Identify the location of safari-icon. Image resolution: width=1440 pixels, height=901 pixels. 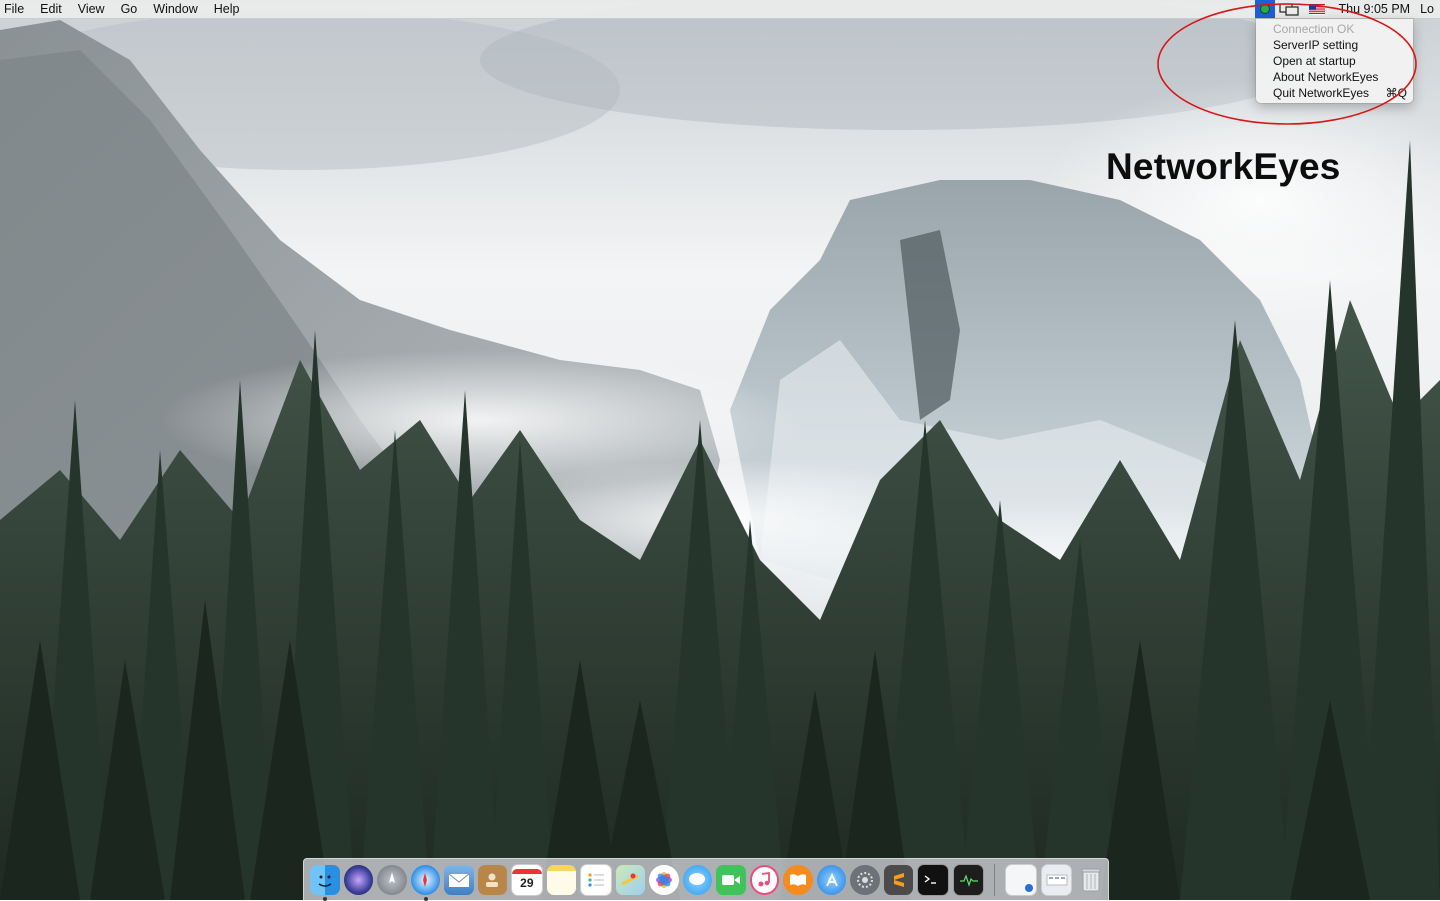
(425, 882).